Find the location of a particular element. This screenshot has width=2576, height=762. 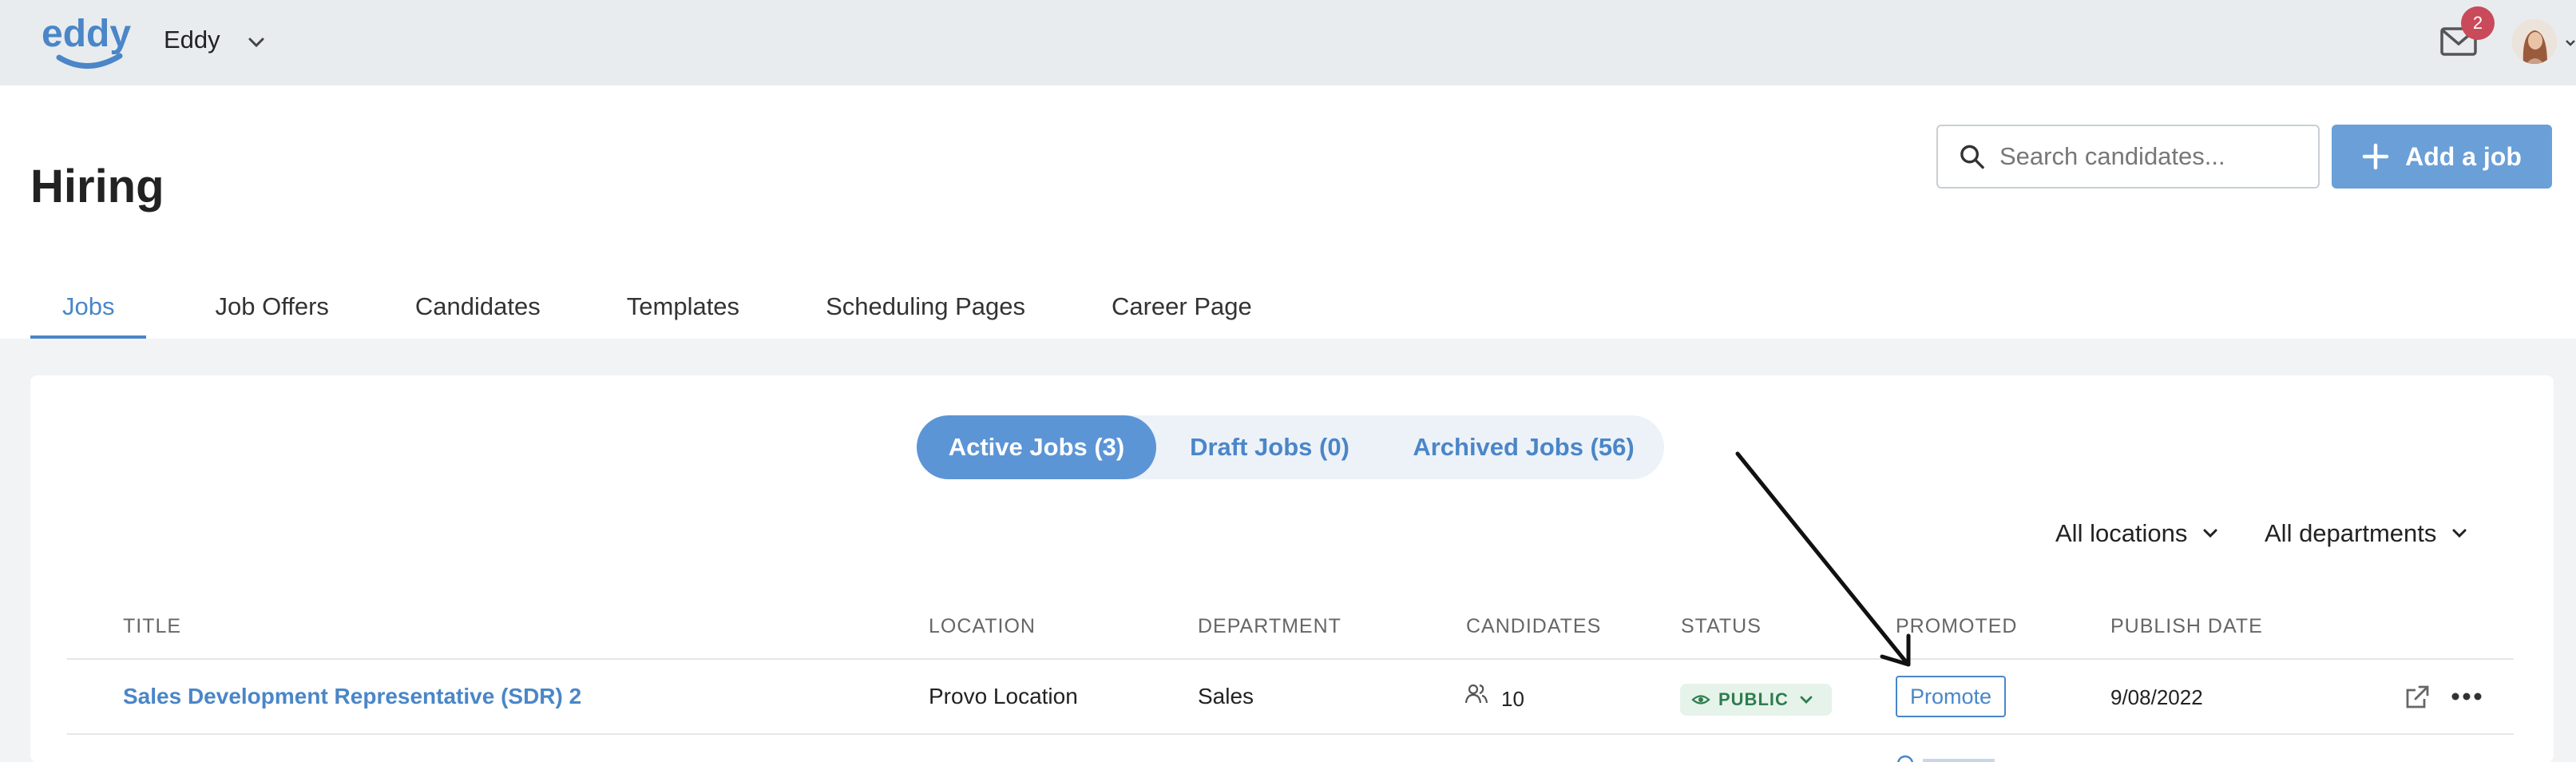

add-job-label: Add a job is located at coordinates (2463, 156).